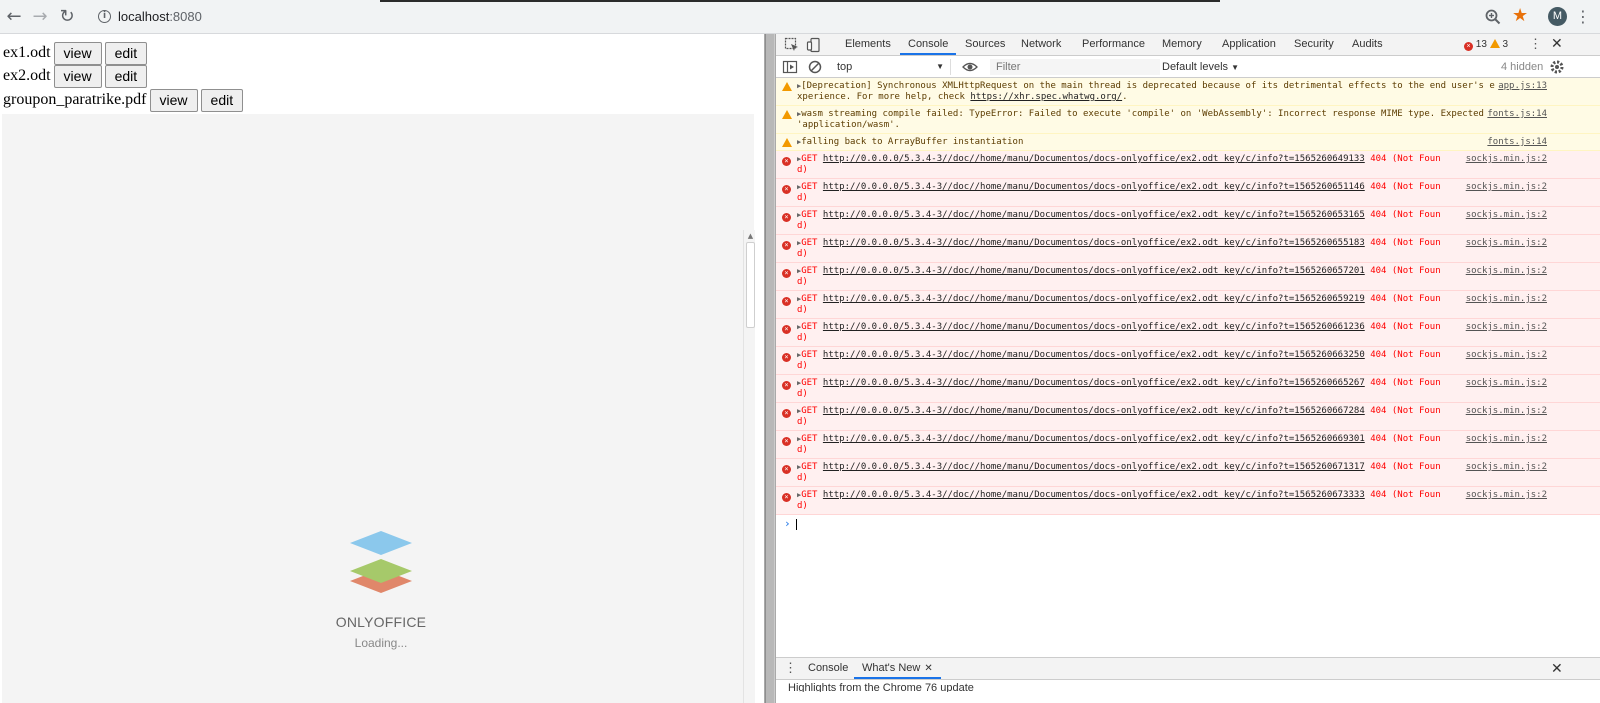 This screenshot has height=703, width=1600. What do you see at coordinates (750, 285) in the screenshot?
I see `scrollbar-thumb` at bounding box center [750, 285].